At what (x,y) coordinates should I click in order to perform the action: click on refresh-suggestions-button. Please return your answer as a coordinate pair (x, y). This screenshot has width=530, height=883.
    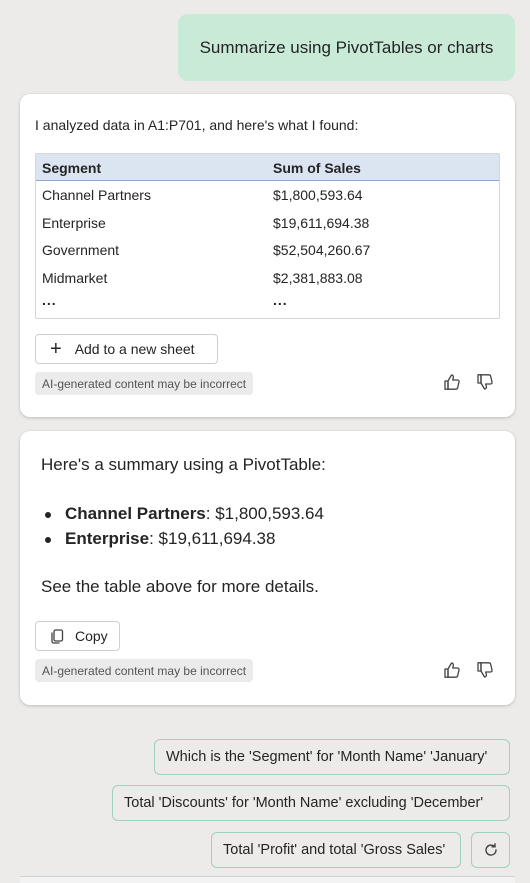
    Looking at the image, I should click on (490, 850).